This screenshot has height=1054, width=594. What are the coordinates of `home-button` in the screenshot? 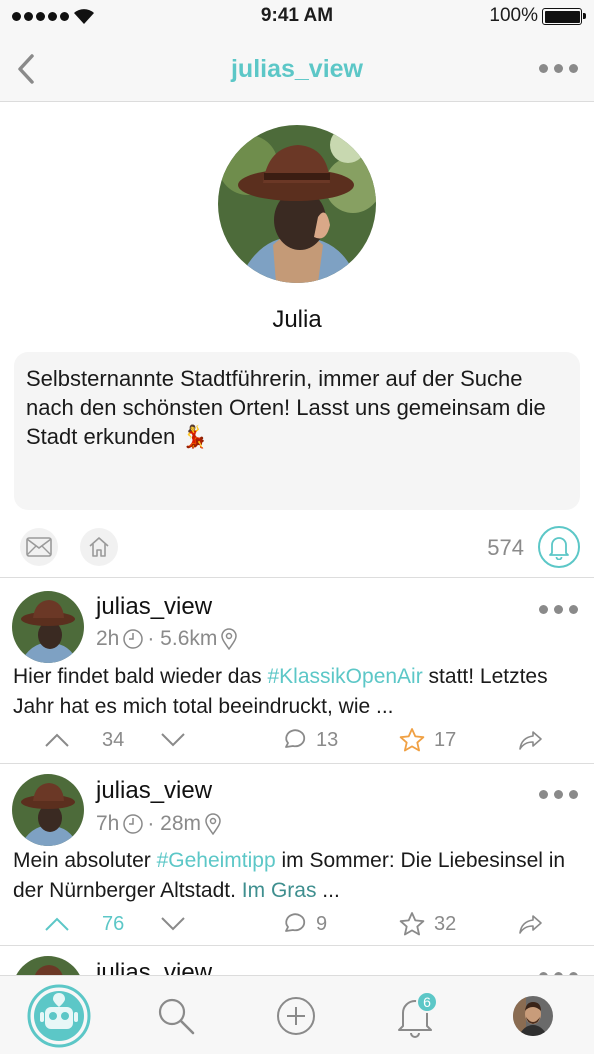 It's located at (99, 547).